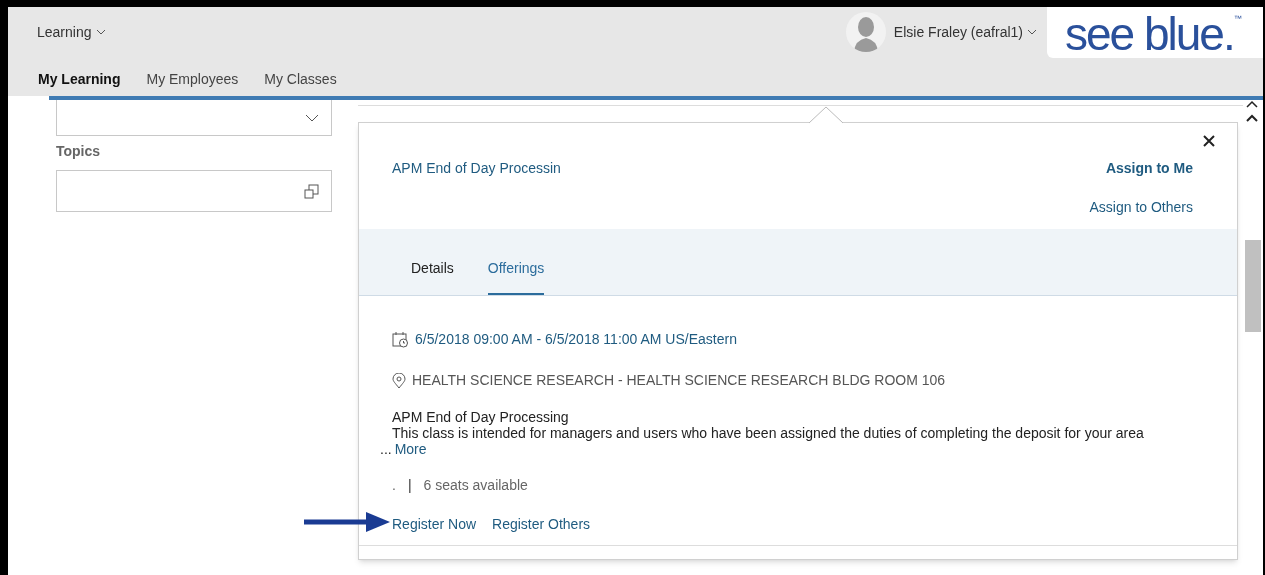 The width and height of the screenshot is (1265, 575). Describe the element at coordinates (399, 380) in the screenshot. I see `location-pin-icon` at that location.